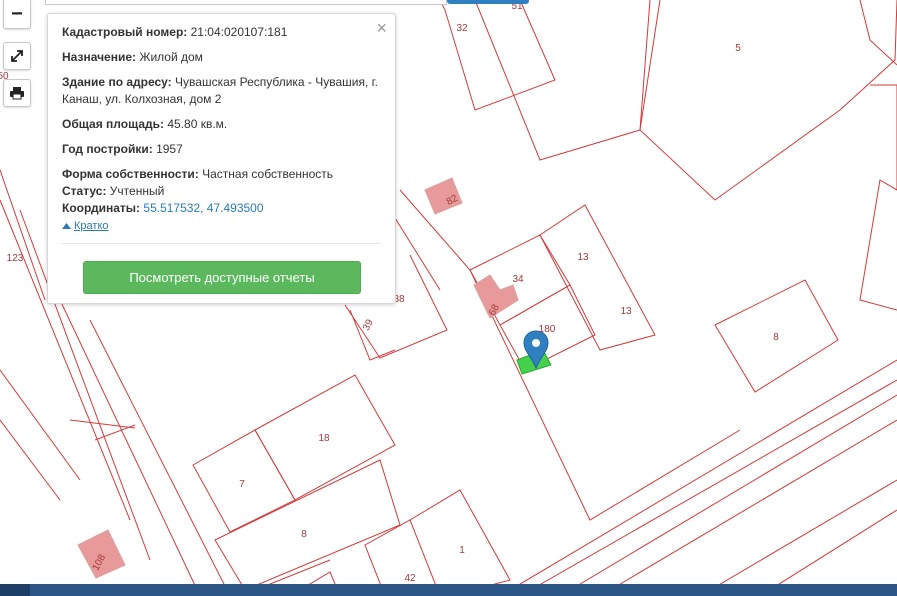 The width and height of the screenshot is (897, 596). I want to click on expand-icon, so click(17, 56).